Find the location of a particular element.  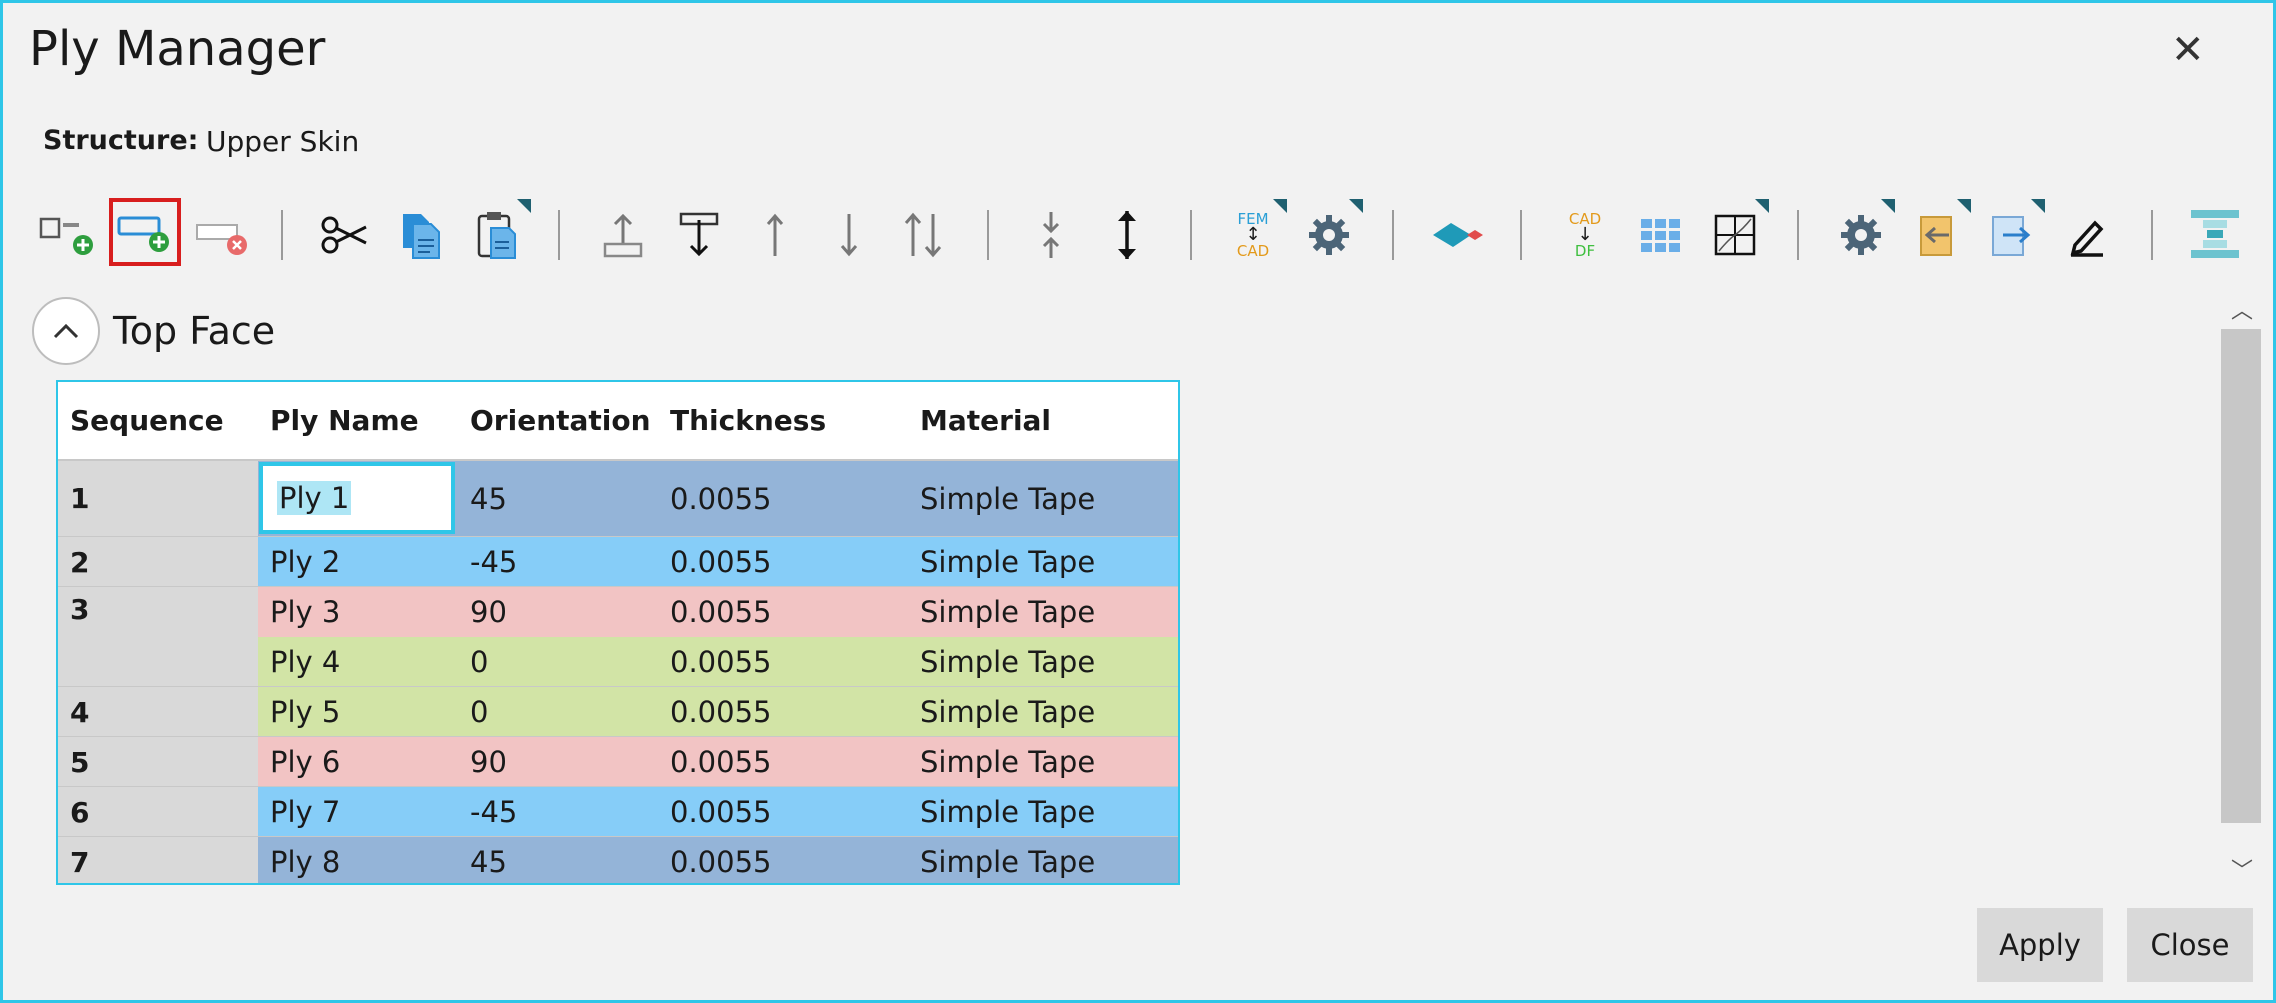

sequence-cell: 7 is located at coordinates (158, 860).